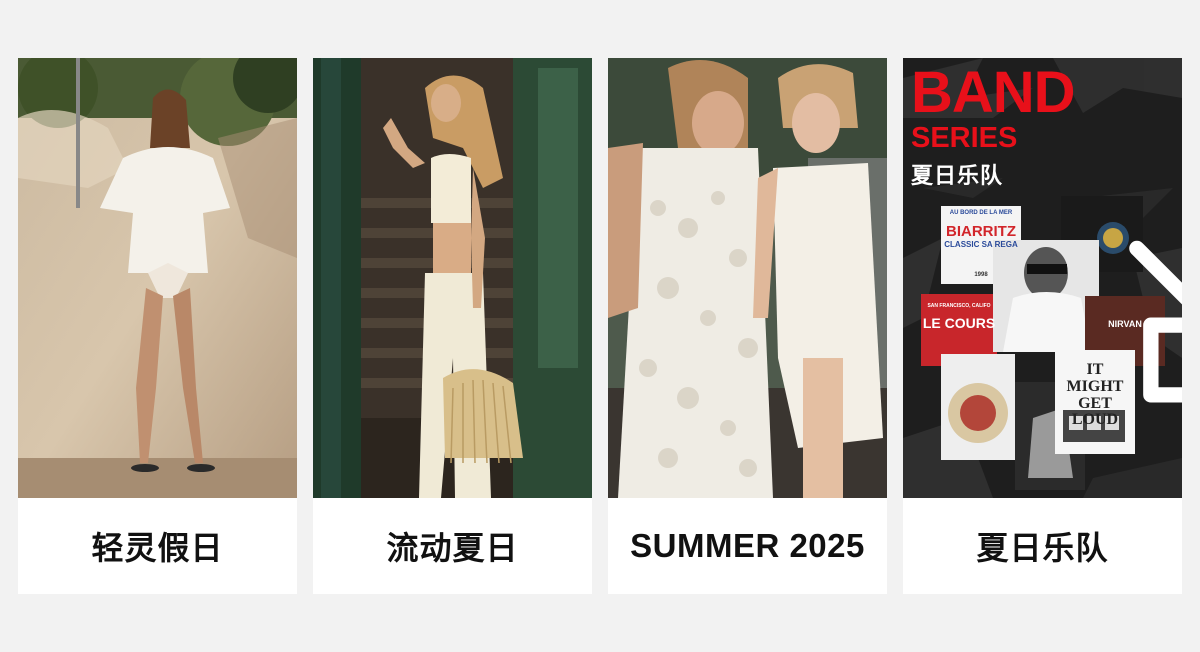  What do you see at coordinates (993, 92) in the screenshot?
I see `band-title-line1: BAND` at bounding box center [993, 92].